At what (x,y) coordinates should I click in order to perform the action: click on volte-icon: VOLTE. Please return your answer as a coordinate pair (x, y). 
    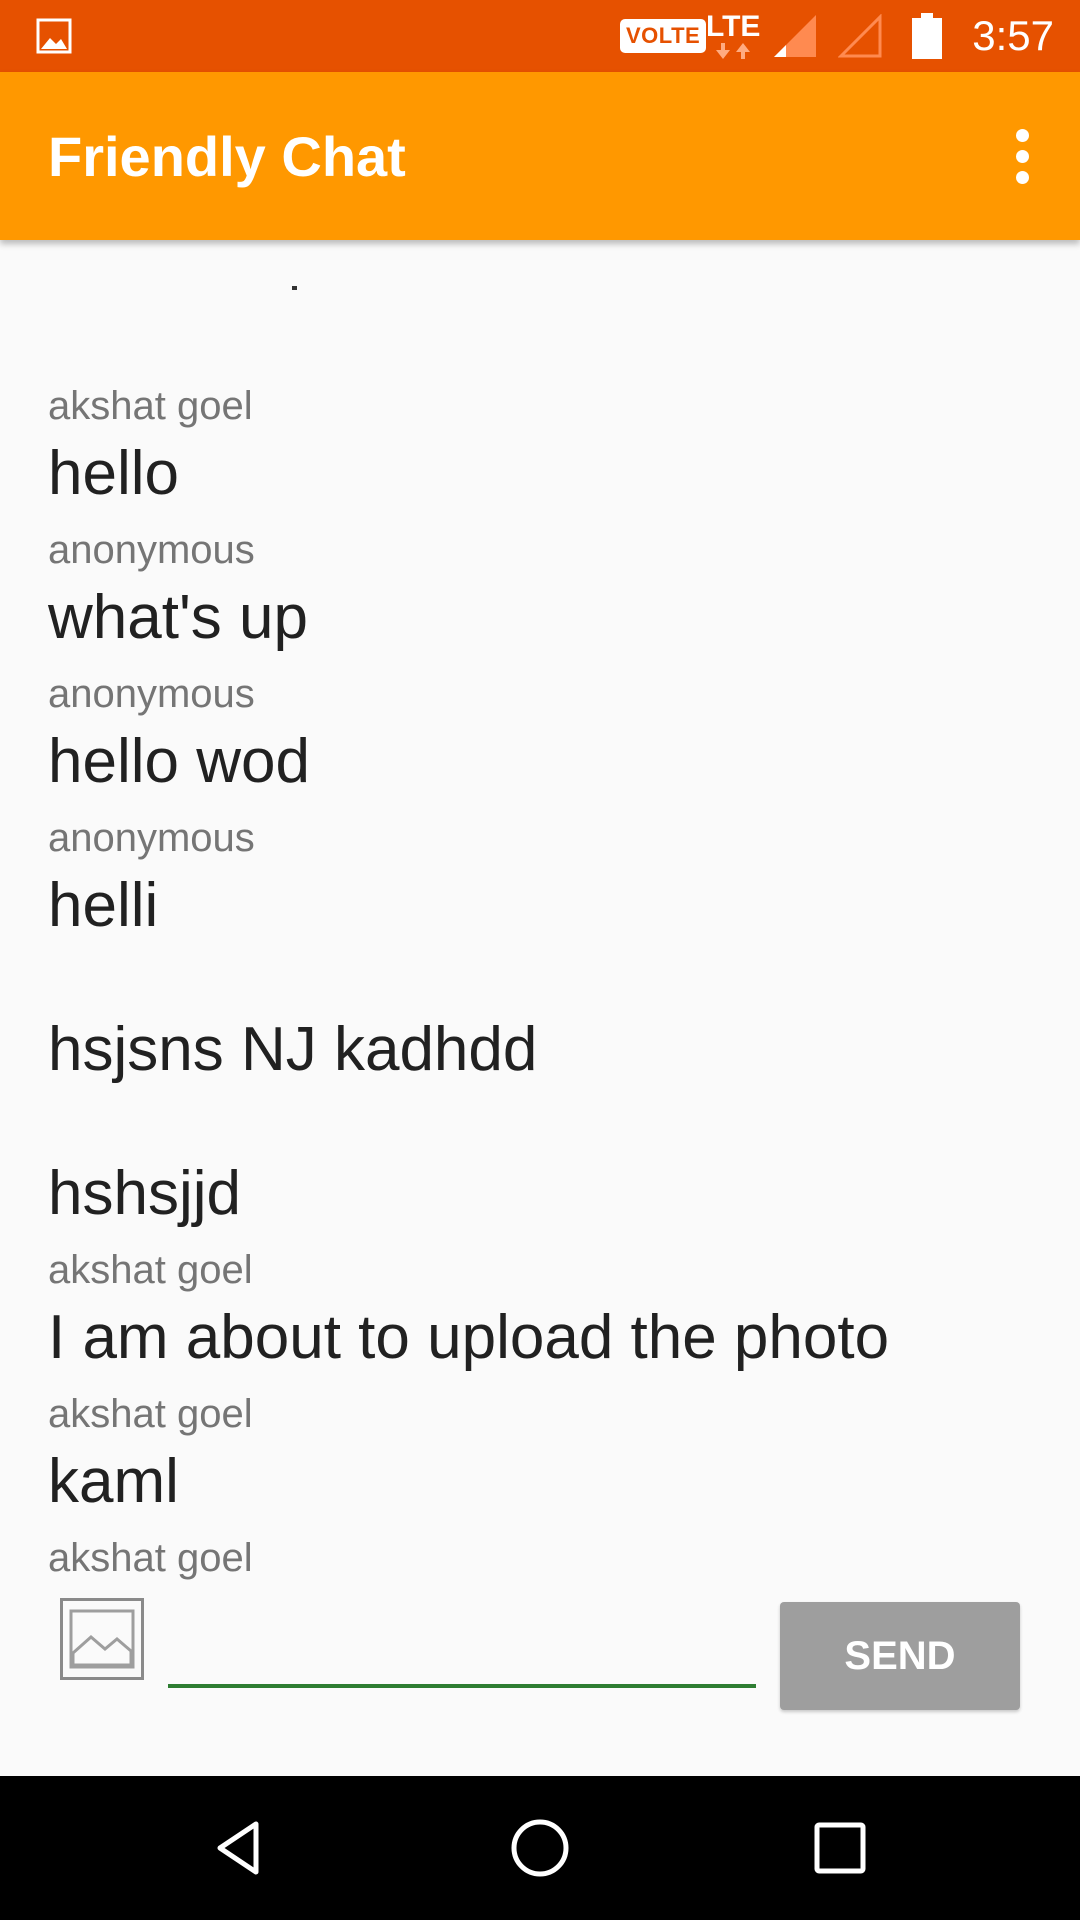
    Looking at the image, I should click on (663, 36).